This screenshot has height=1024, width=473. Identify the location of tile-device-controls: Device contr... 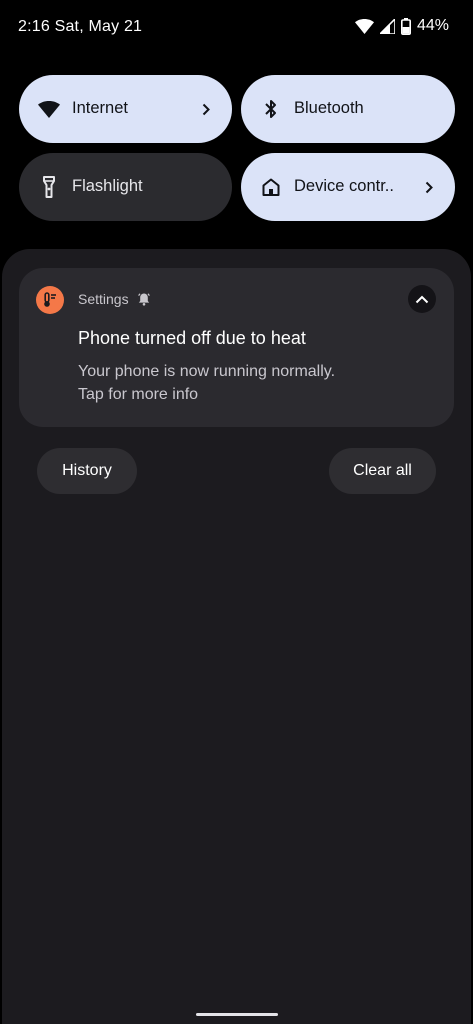
(348, 187).